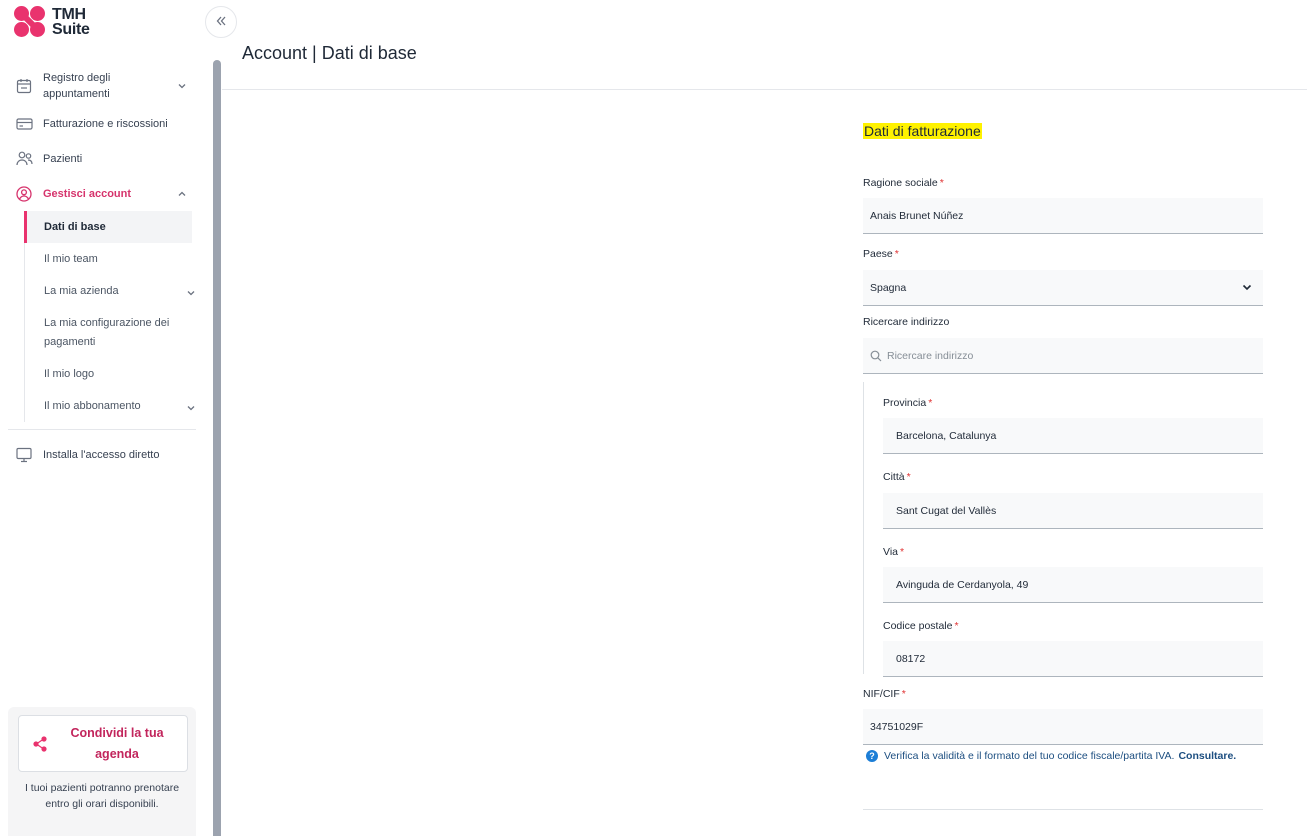 This screenshot has width=1307, height=836. I want to click on address-group-rule, so click(863, 528).